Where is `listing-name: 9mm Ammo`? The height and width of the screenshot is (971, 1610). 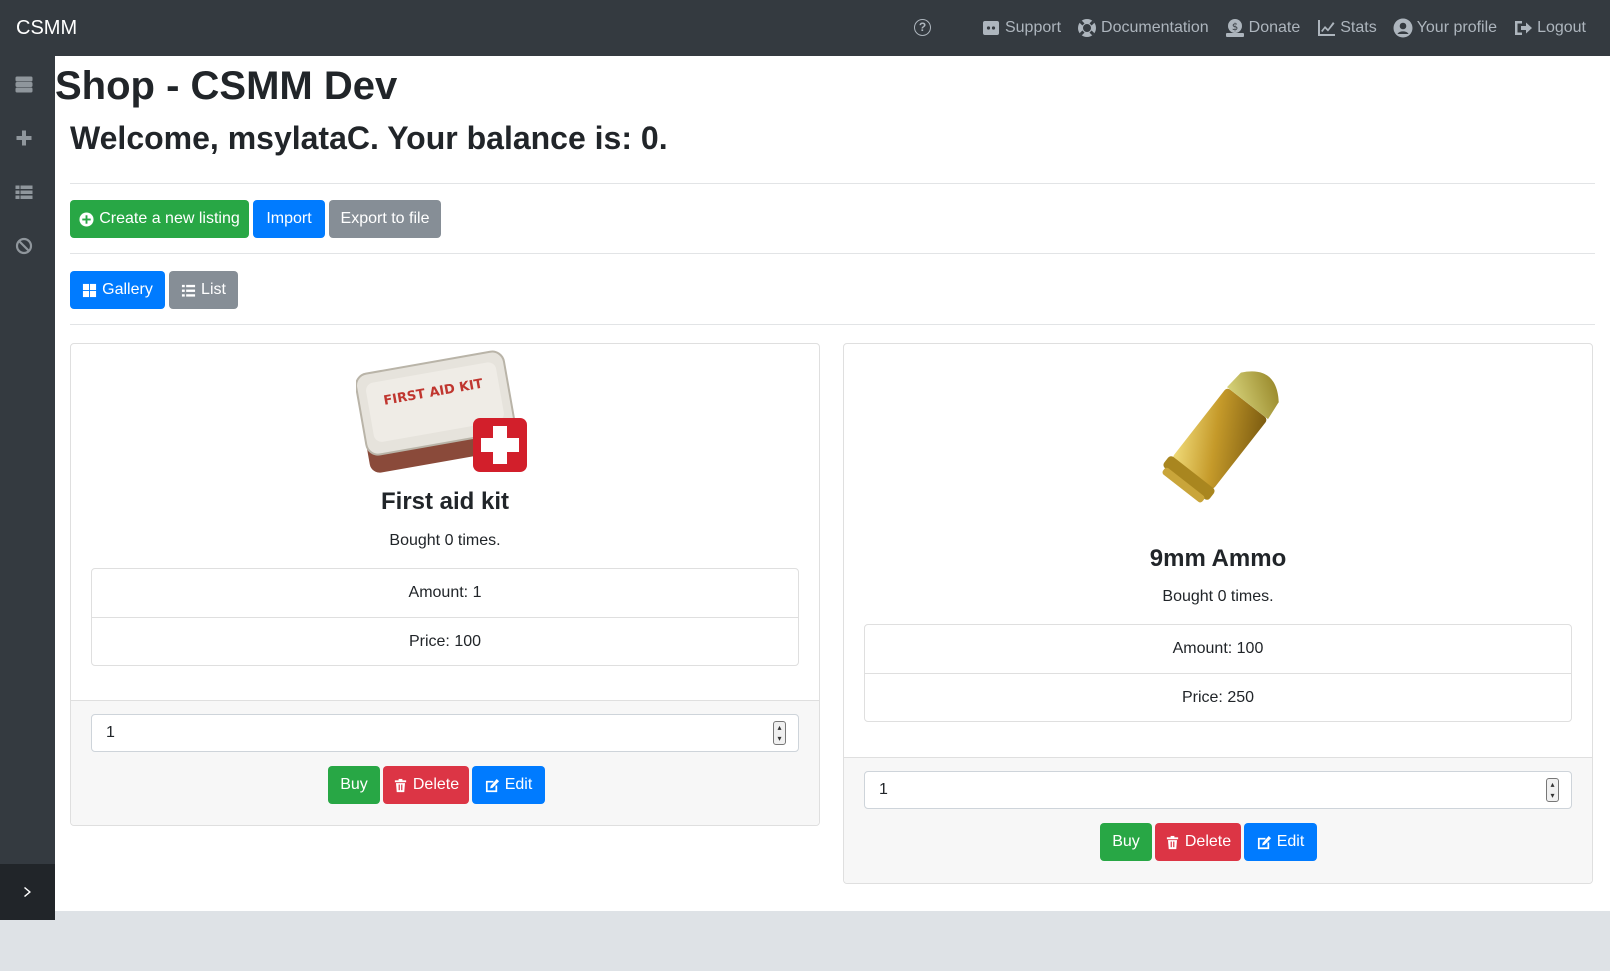 listing-name: 9mm Ammo is located at coordinates (1218, 558).